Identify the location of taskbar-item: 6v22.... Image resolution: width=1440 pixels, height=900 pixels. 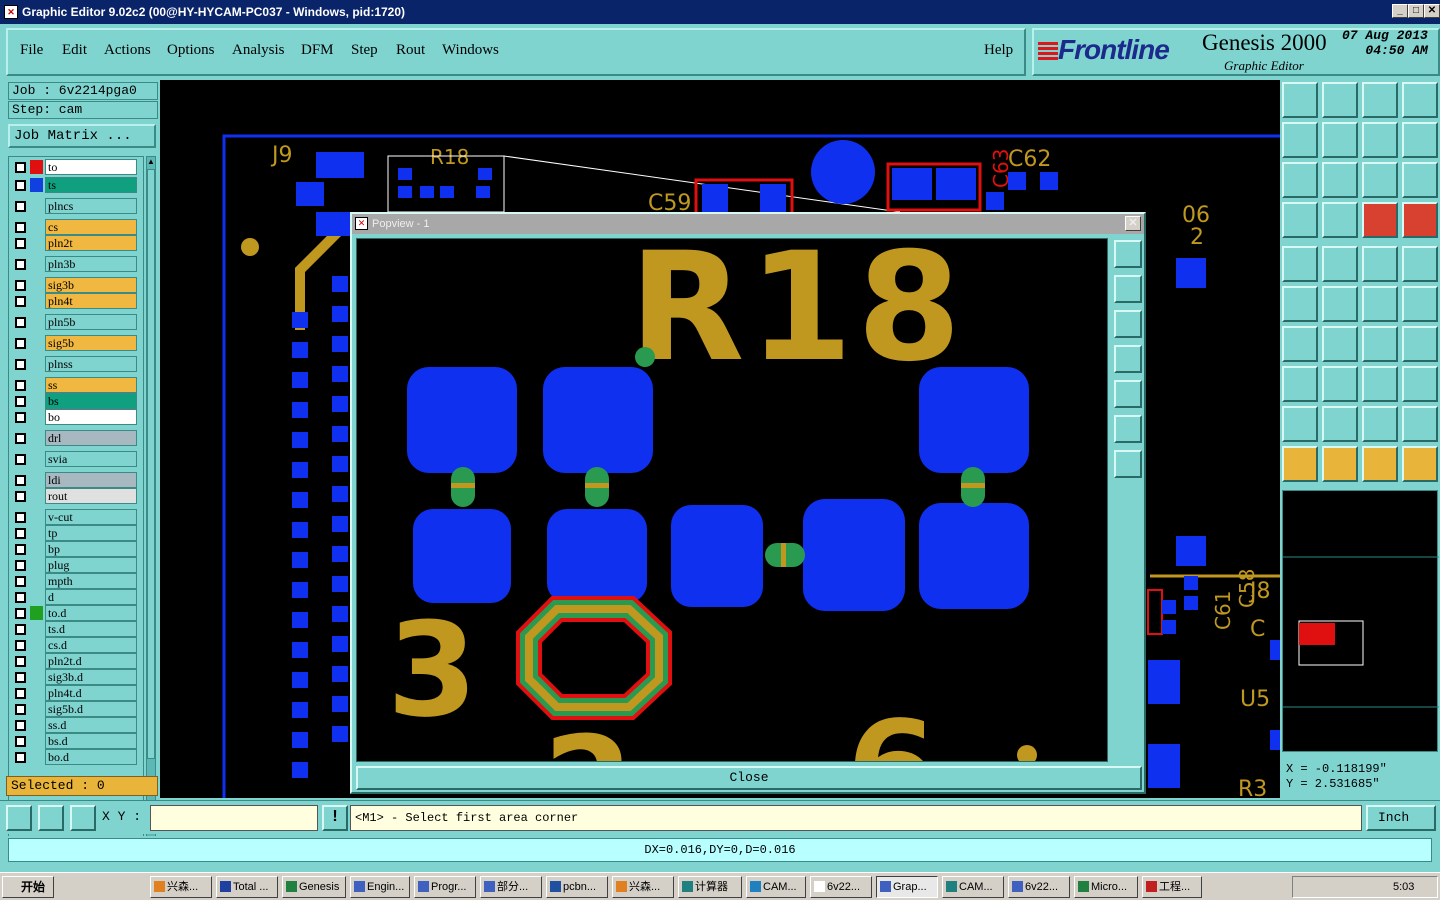
(1039, 887).